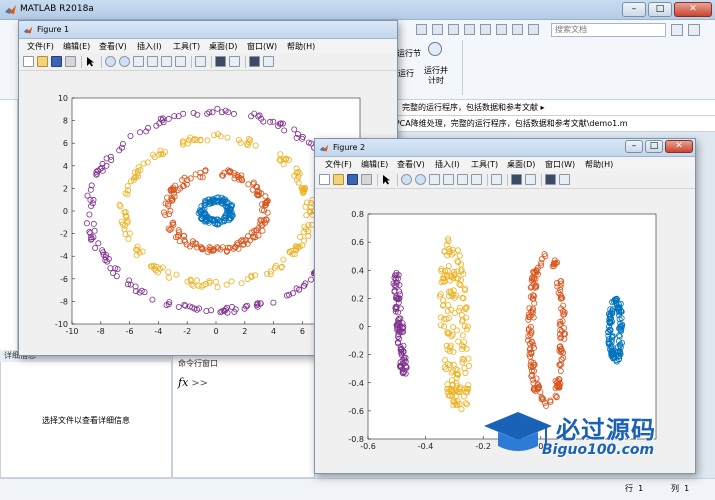 The height and width of the screenshot is (500, 715). What do you see at coordinates (501, 29) in the screenshot?
I see `redo-icon` at bounding box center [501, 29].